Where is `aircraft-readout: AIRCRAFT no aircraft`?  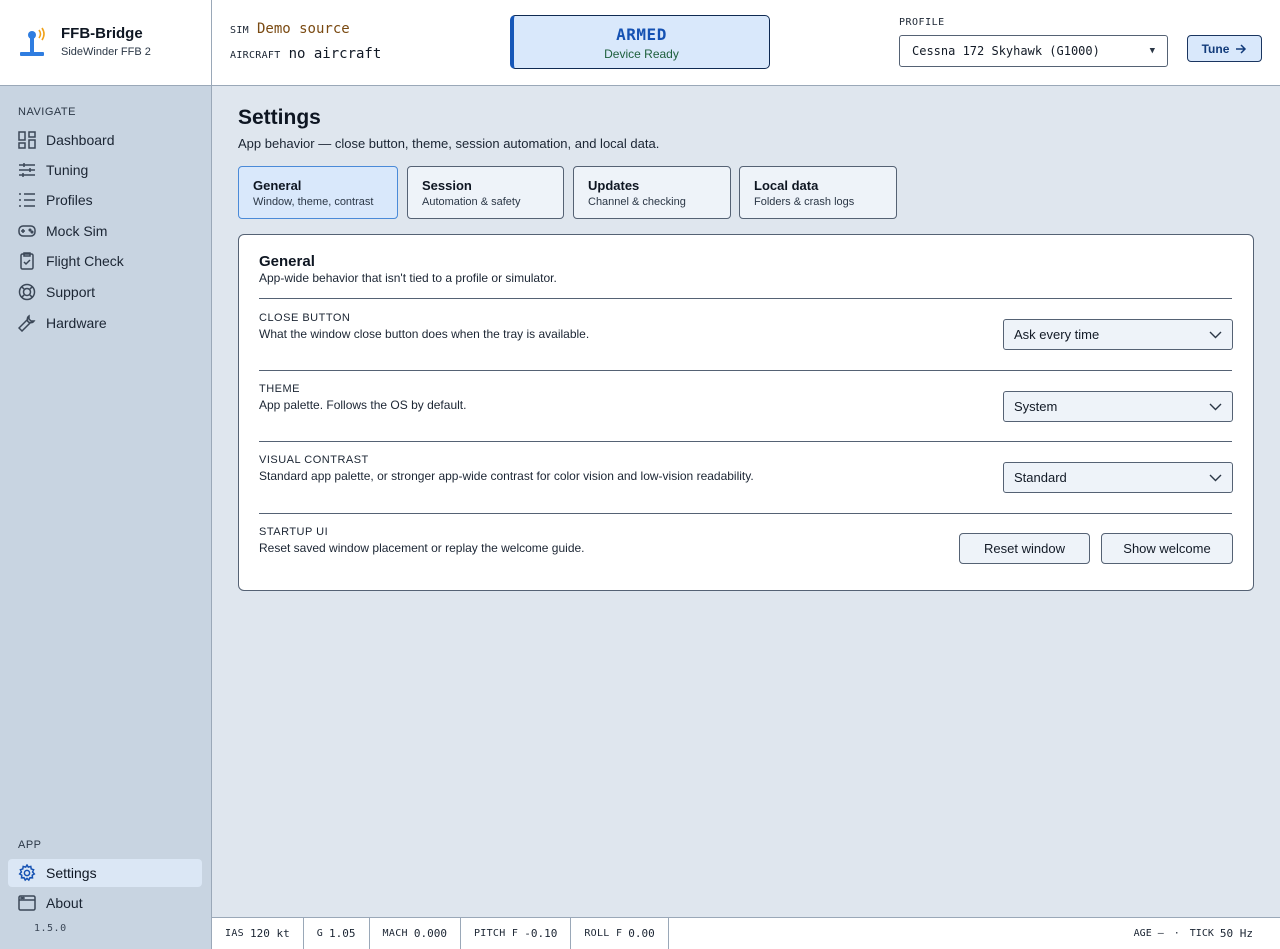 aircraft-readout: AIRCRAFT no aircraft is located at coordinates (305, 54).